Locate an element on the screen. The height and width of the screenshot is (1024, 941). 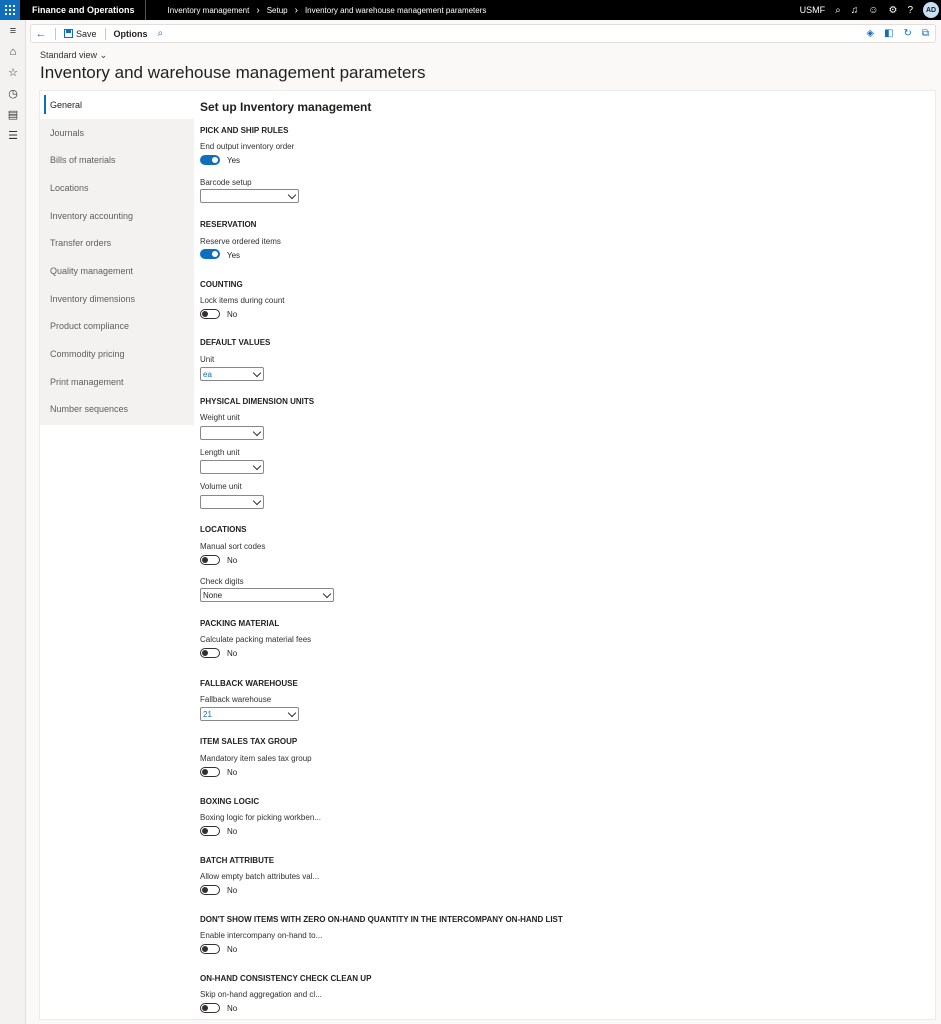
breadcrumb-item: Inventory management is located at coordinates (209, 10).